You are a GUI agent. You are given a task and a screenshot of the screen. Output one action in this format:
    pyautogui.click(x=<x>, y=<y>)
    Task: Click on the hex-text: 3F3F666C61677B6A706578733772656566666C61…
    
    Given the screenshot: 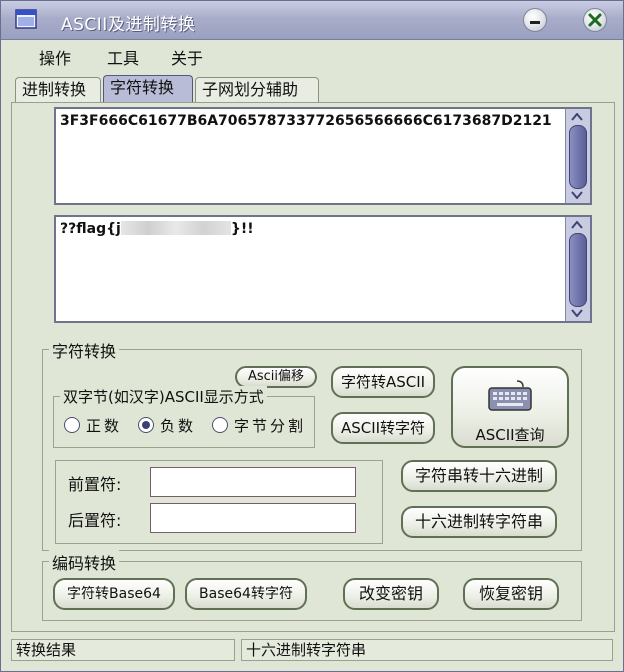 What is the action you would take?
    pyautogui.click(x=306, y=121)
    